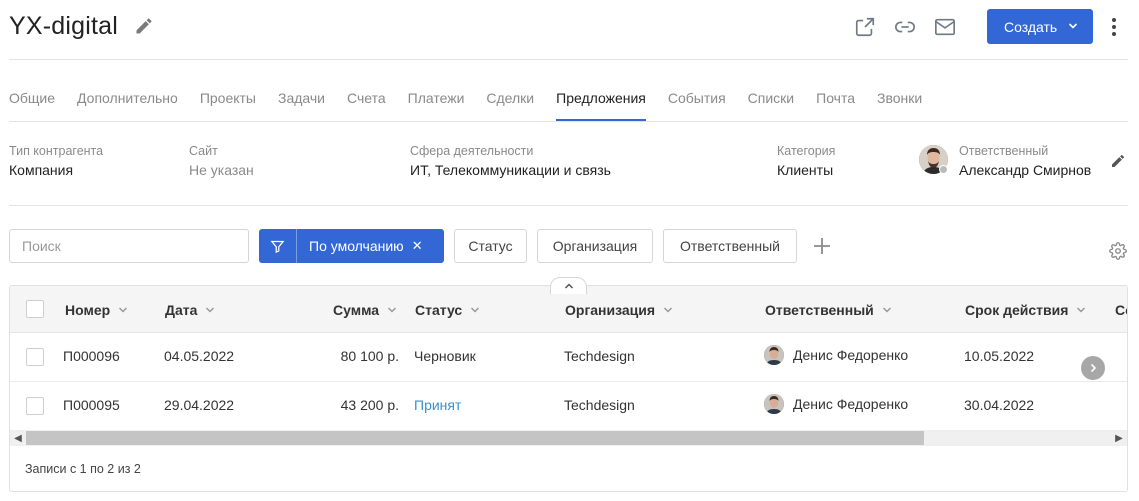 The width and height of the screenshot is (1139, 501). Describe the element at coordinates (475, 438) in the screenshot. I see `scrollbar-thumb` at that location.